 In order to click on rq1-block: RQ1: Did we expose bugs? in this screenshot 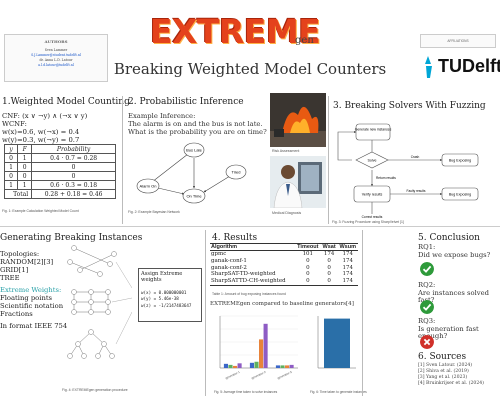, I will do `click(454, 251)`.